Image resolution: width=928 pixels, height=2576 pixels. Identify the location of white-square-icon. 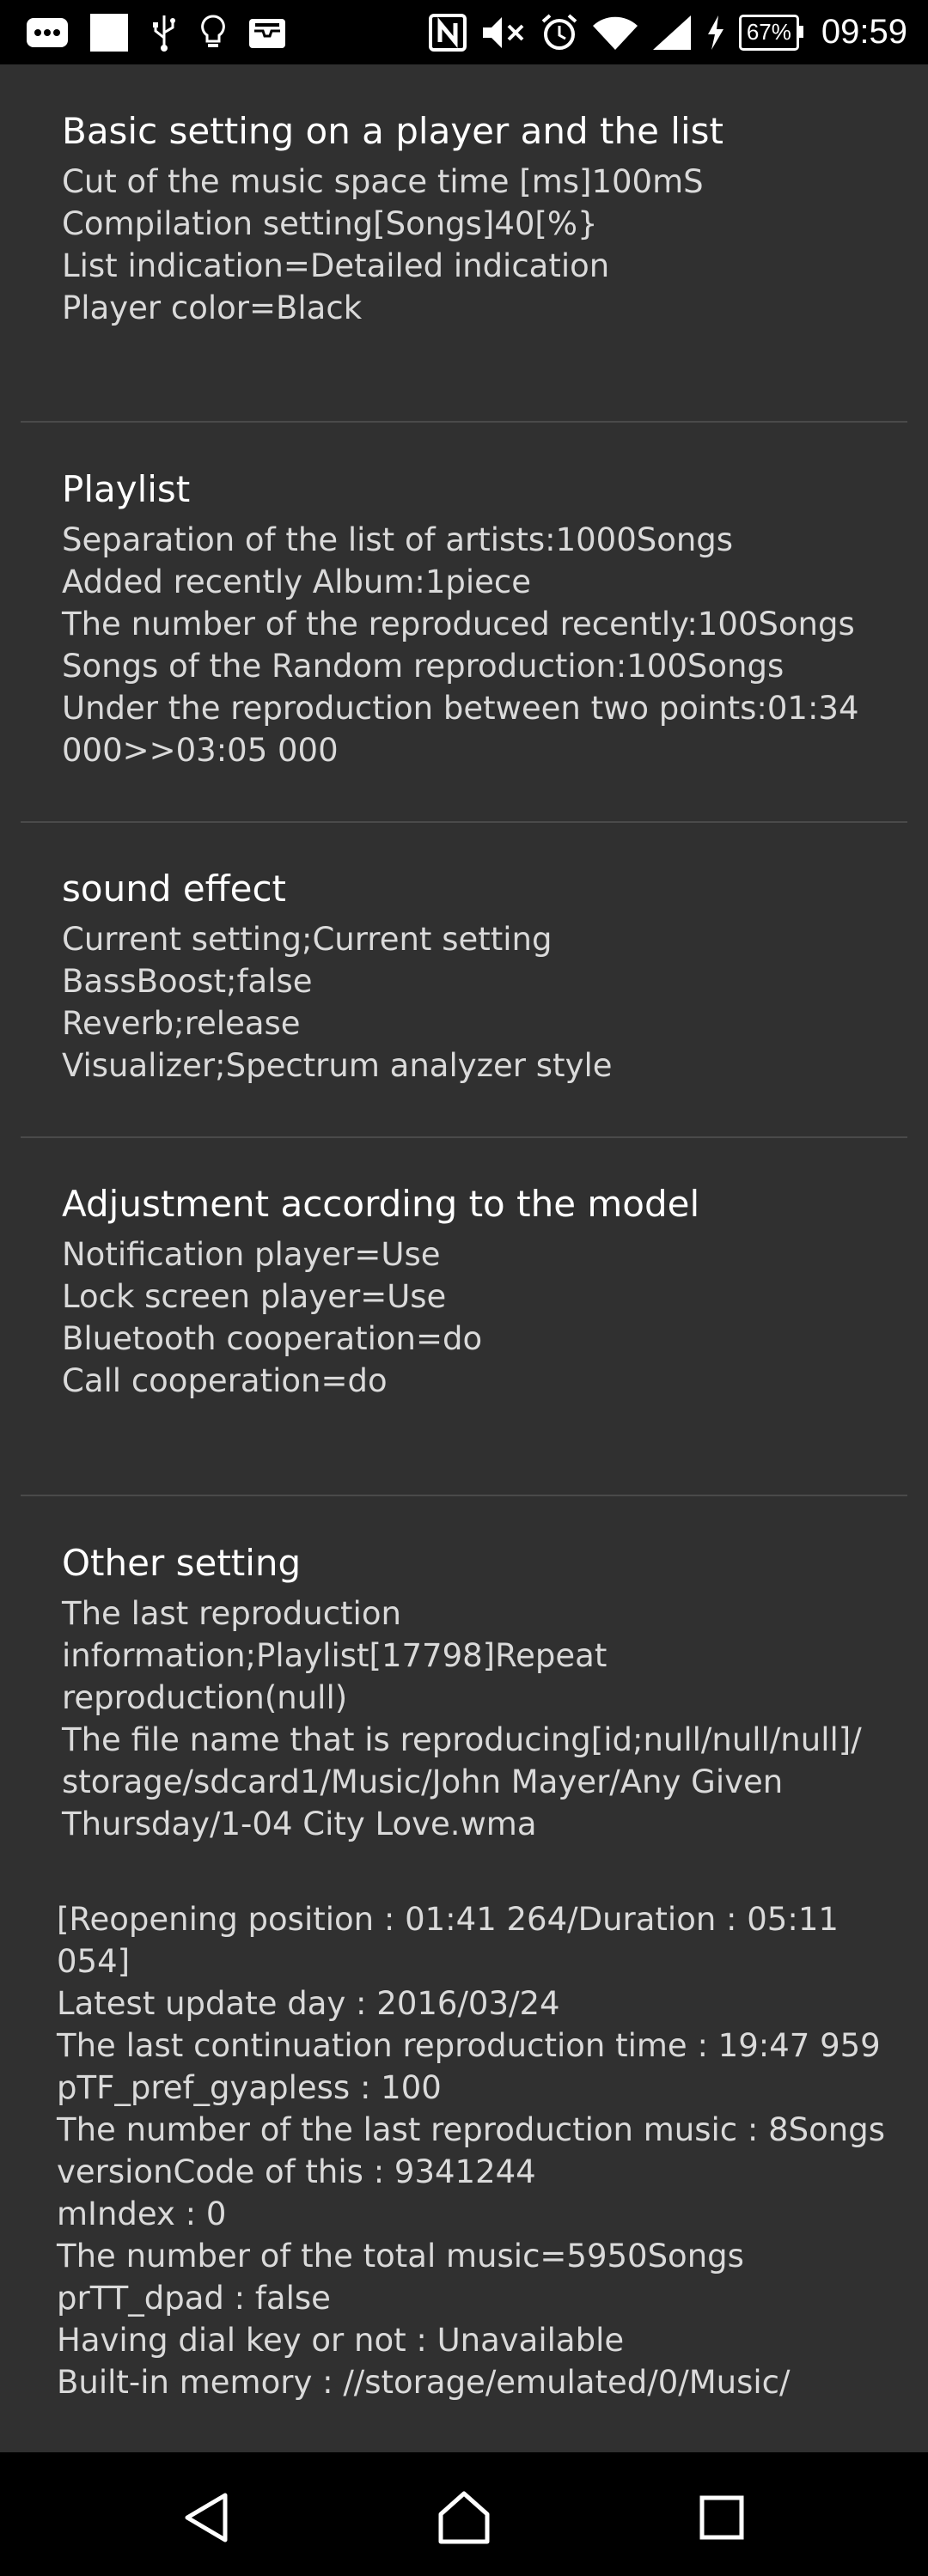
(109, 32).